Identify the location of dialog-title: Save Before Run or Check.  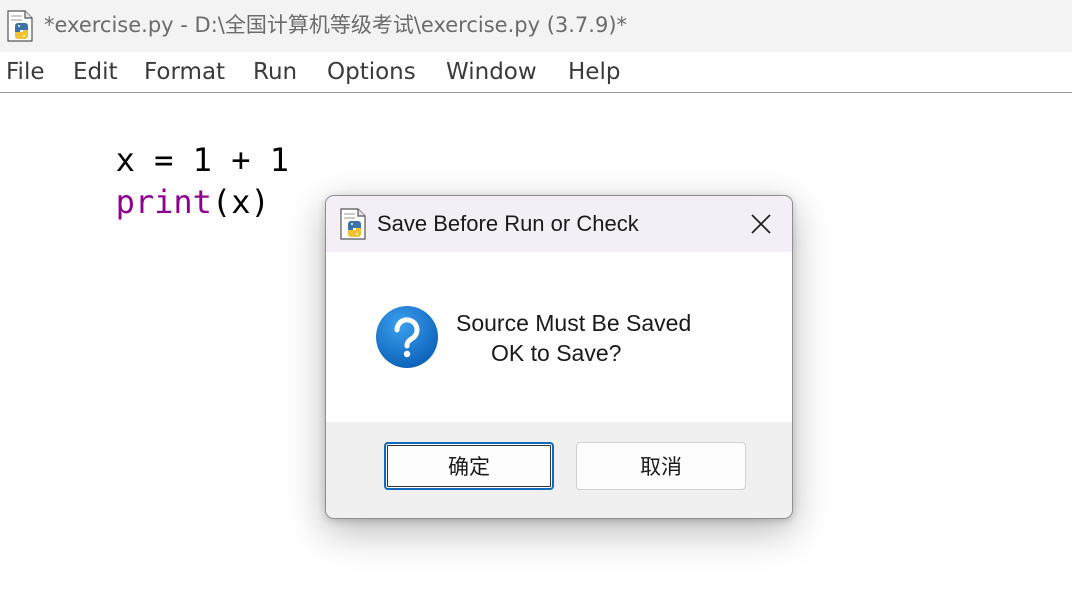
(508, 223).